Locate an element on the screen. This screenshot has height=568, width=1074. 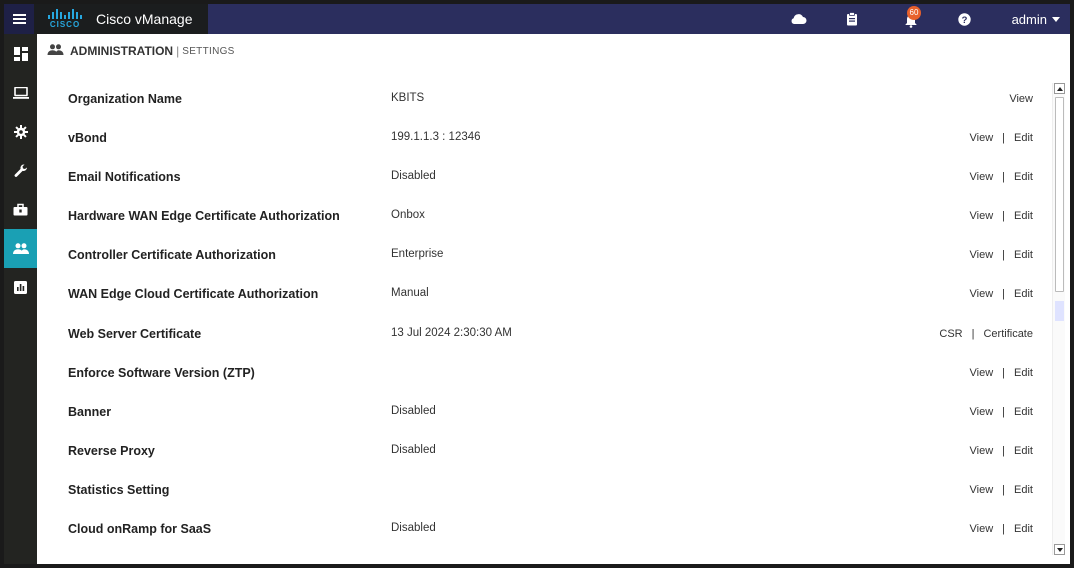
setting-name: WAN Edge Cloud Certificate Authorization is located at coordinates (193, 294).